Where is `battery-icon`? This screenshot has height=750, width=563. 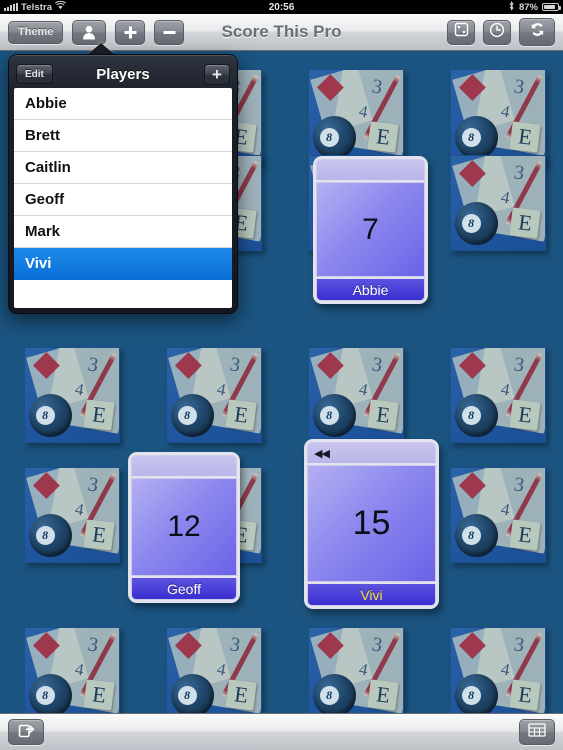 battery-icon is located at coordinates (551, 7).